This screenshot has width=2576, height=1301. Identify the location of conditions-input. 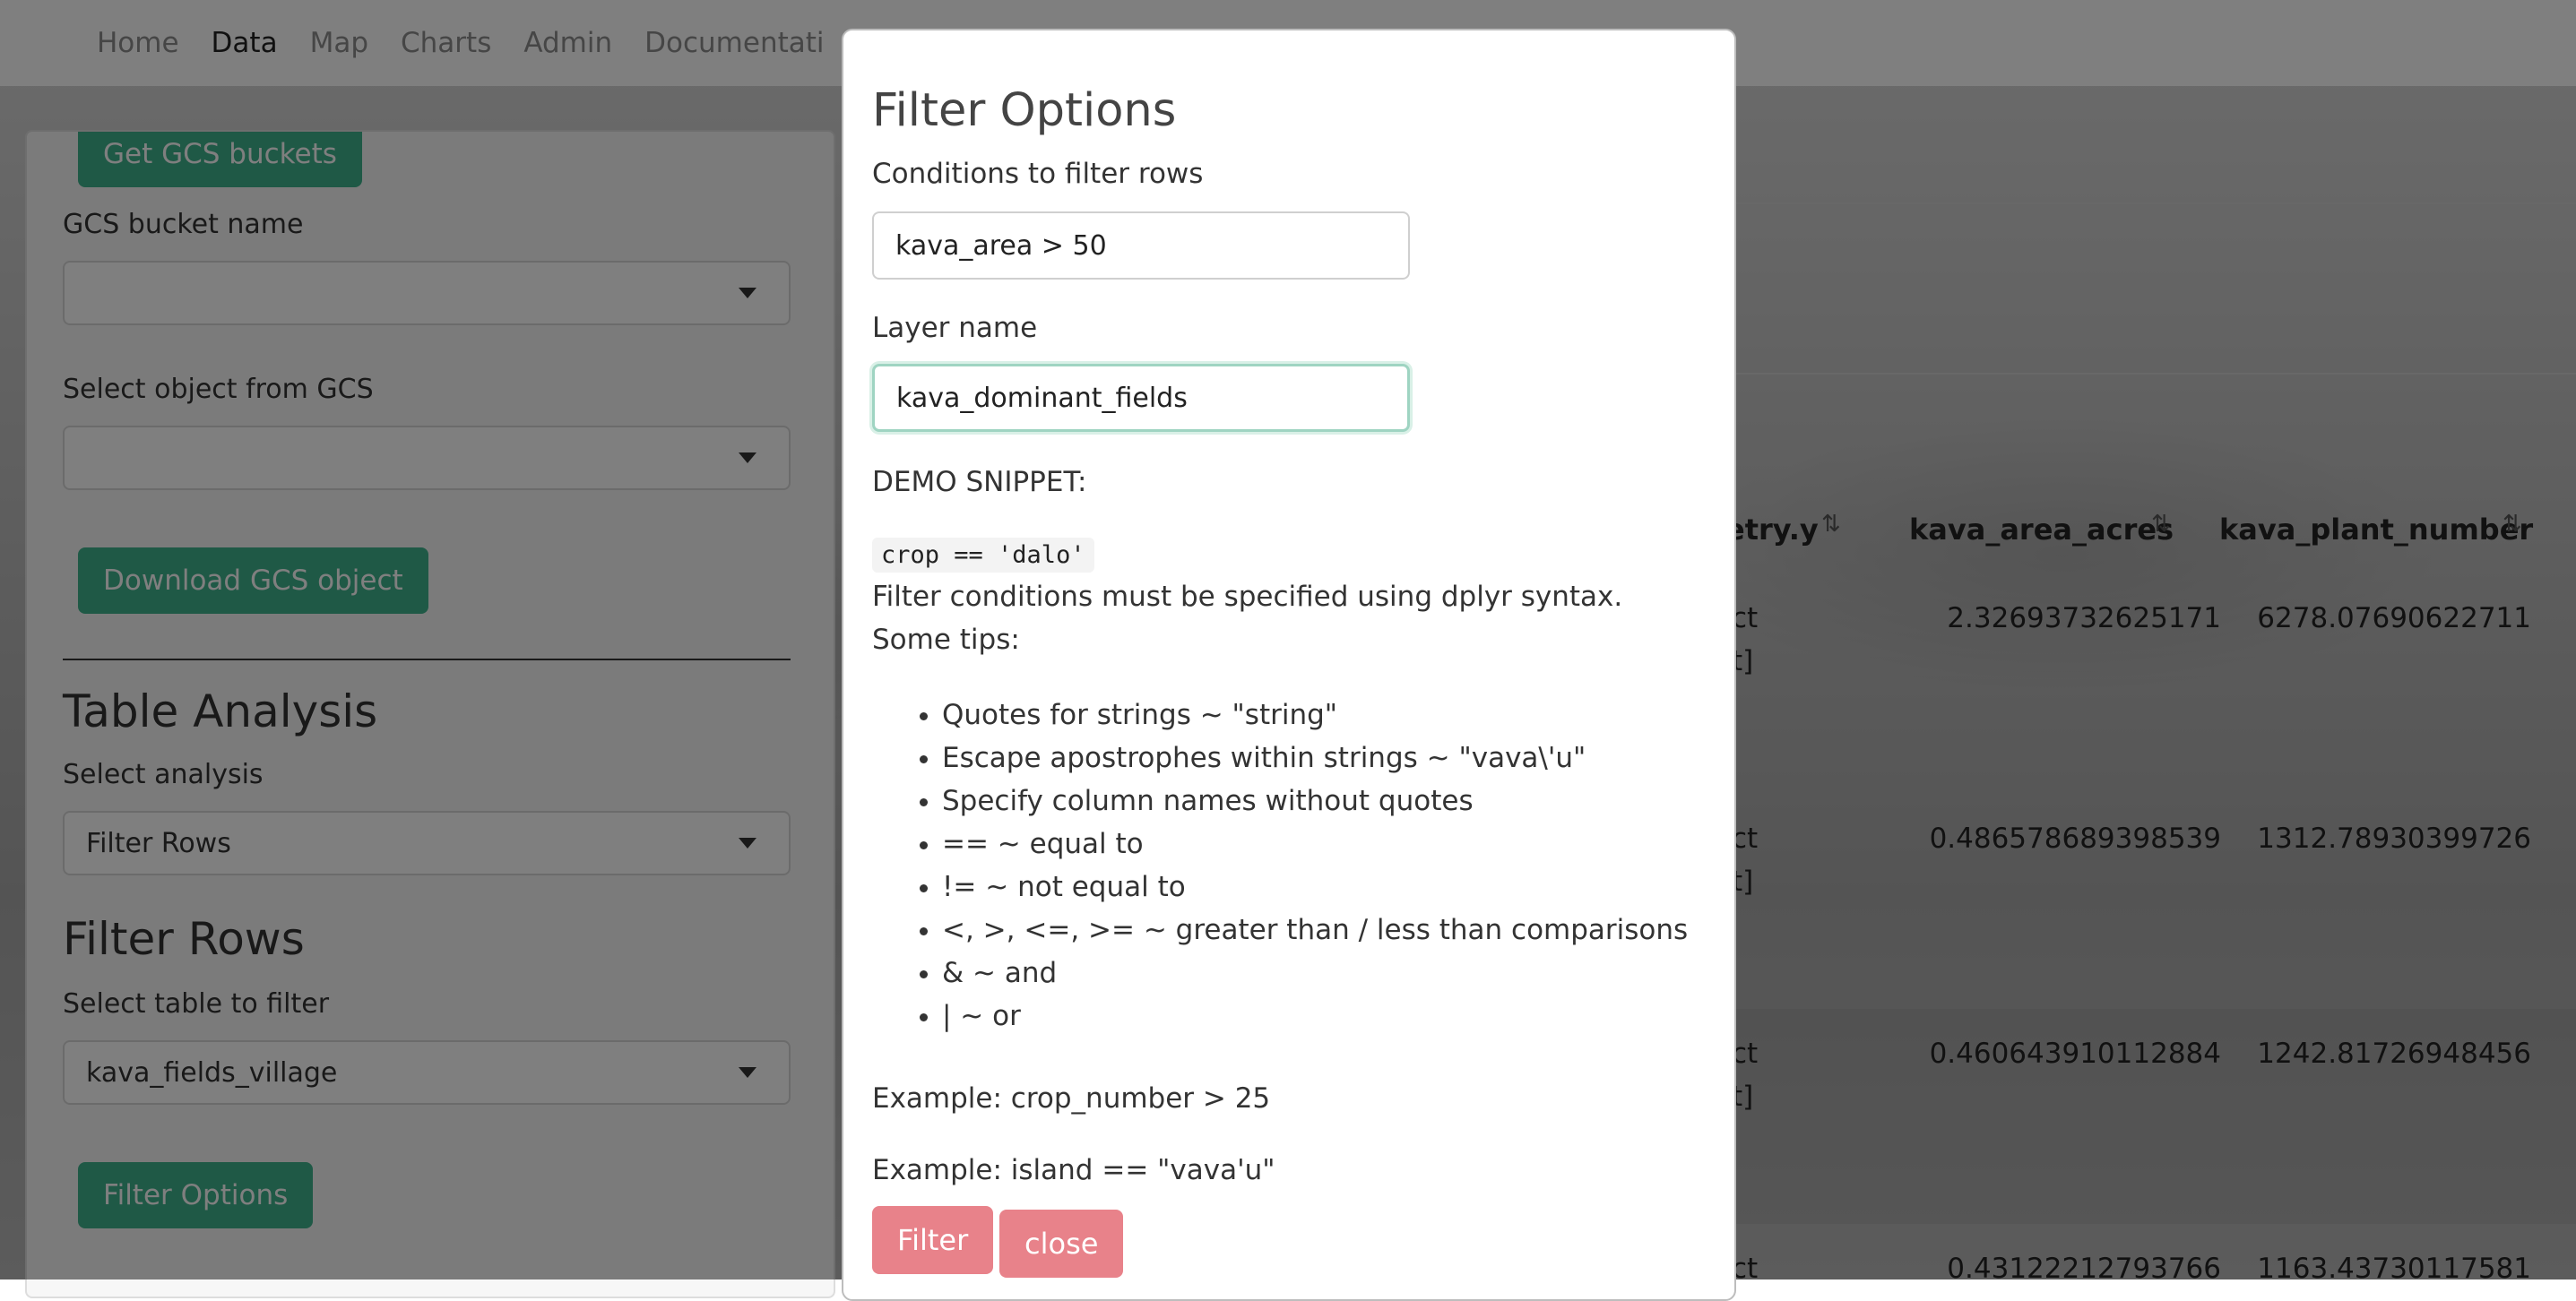
(1141, 245).